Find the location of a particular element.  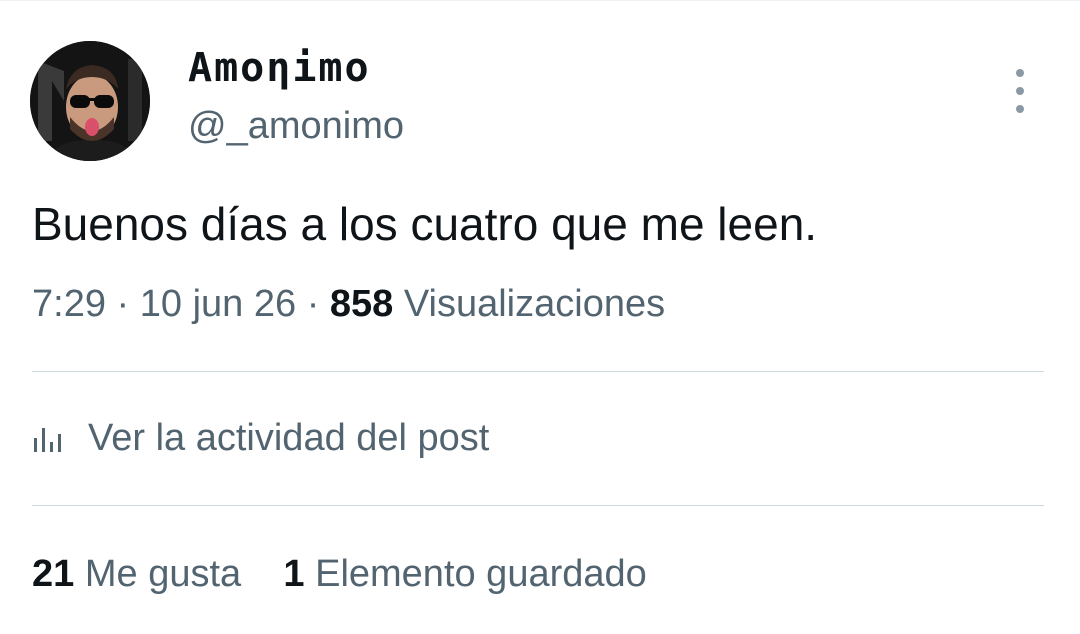

avatar is located at coordinates (90, 101).